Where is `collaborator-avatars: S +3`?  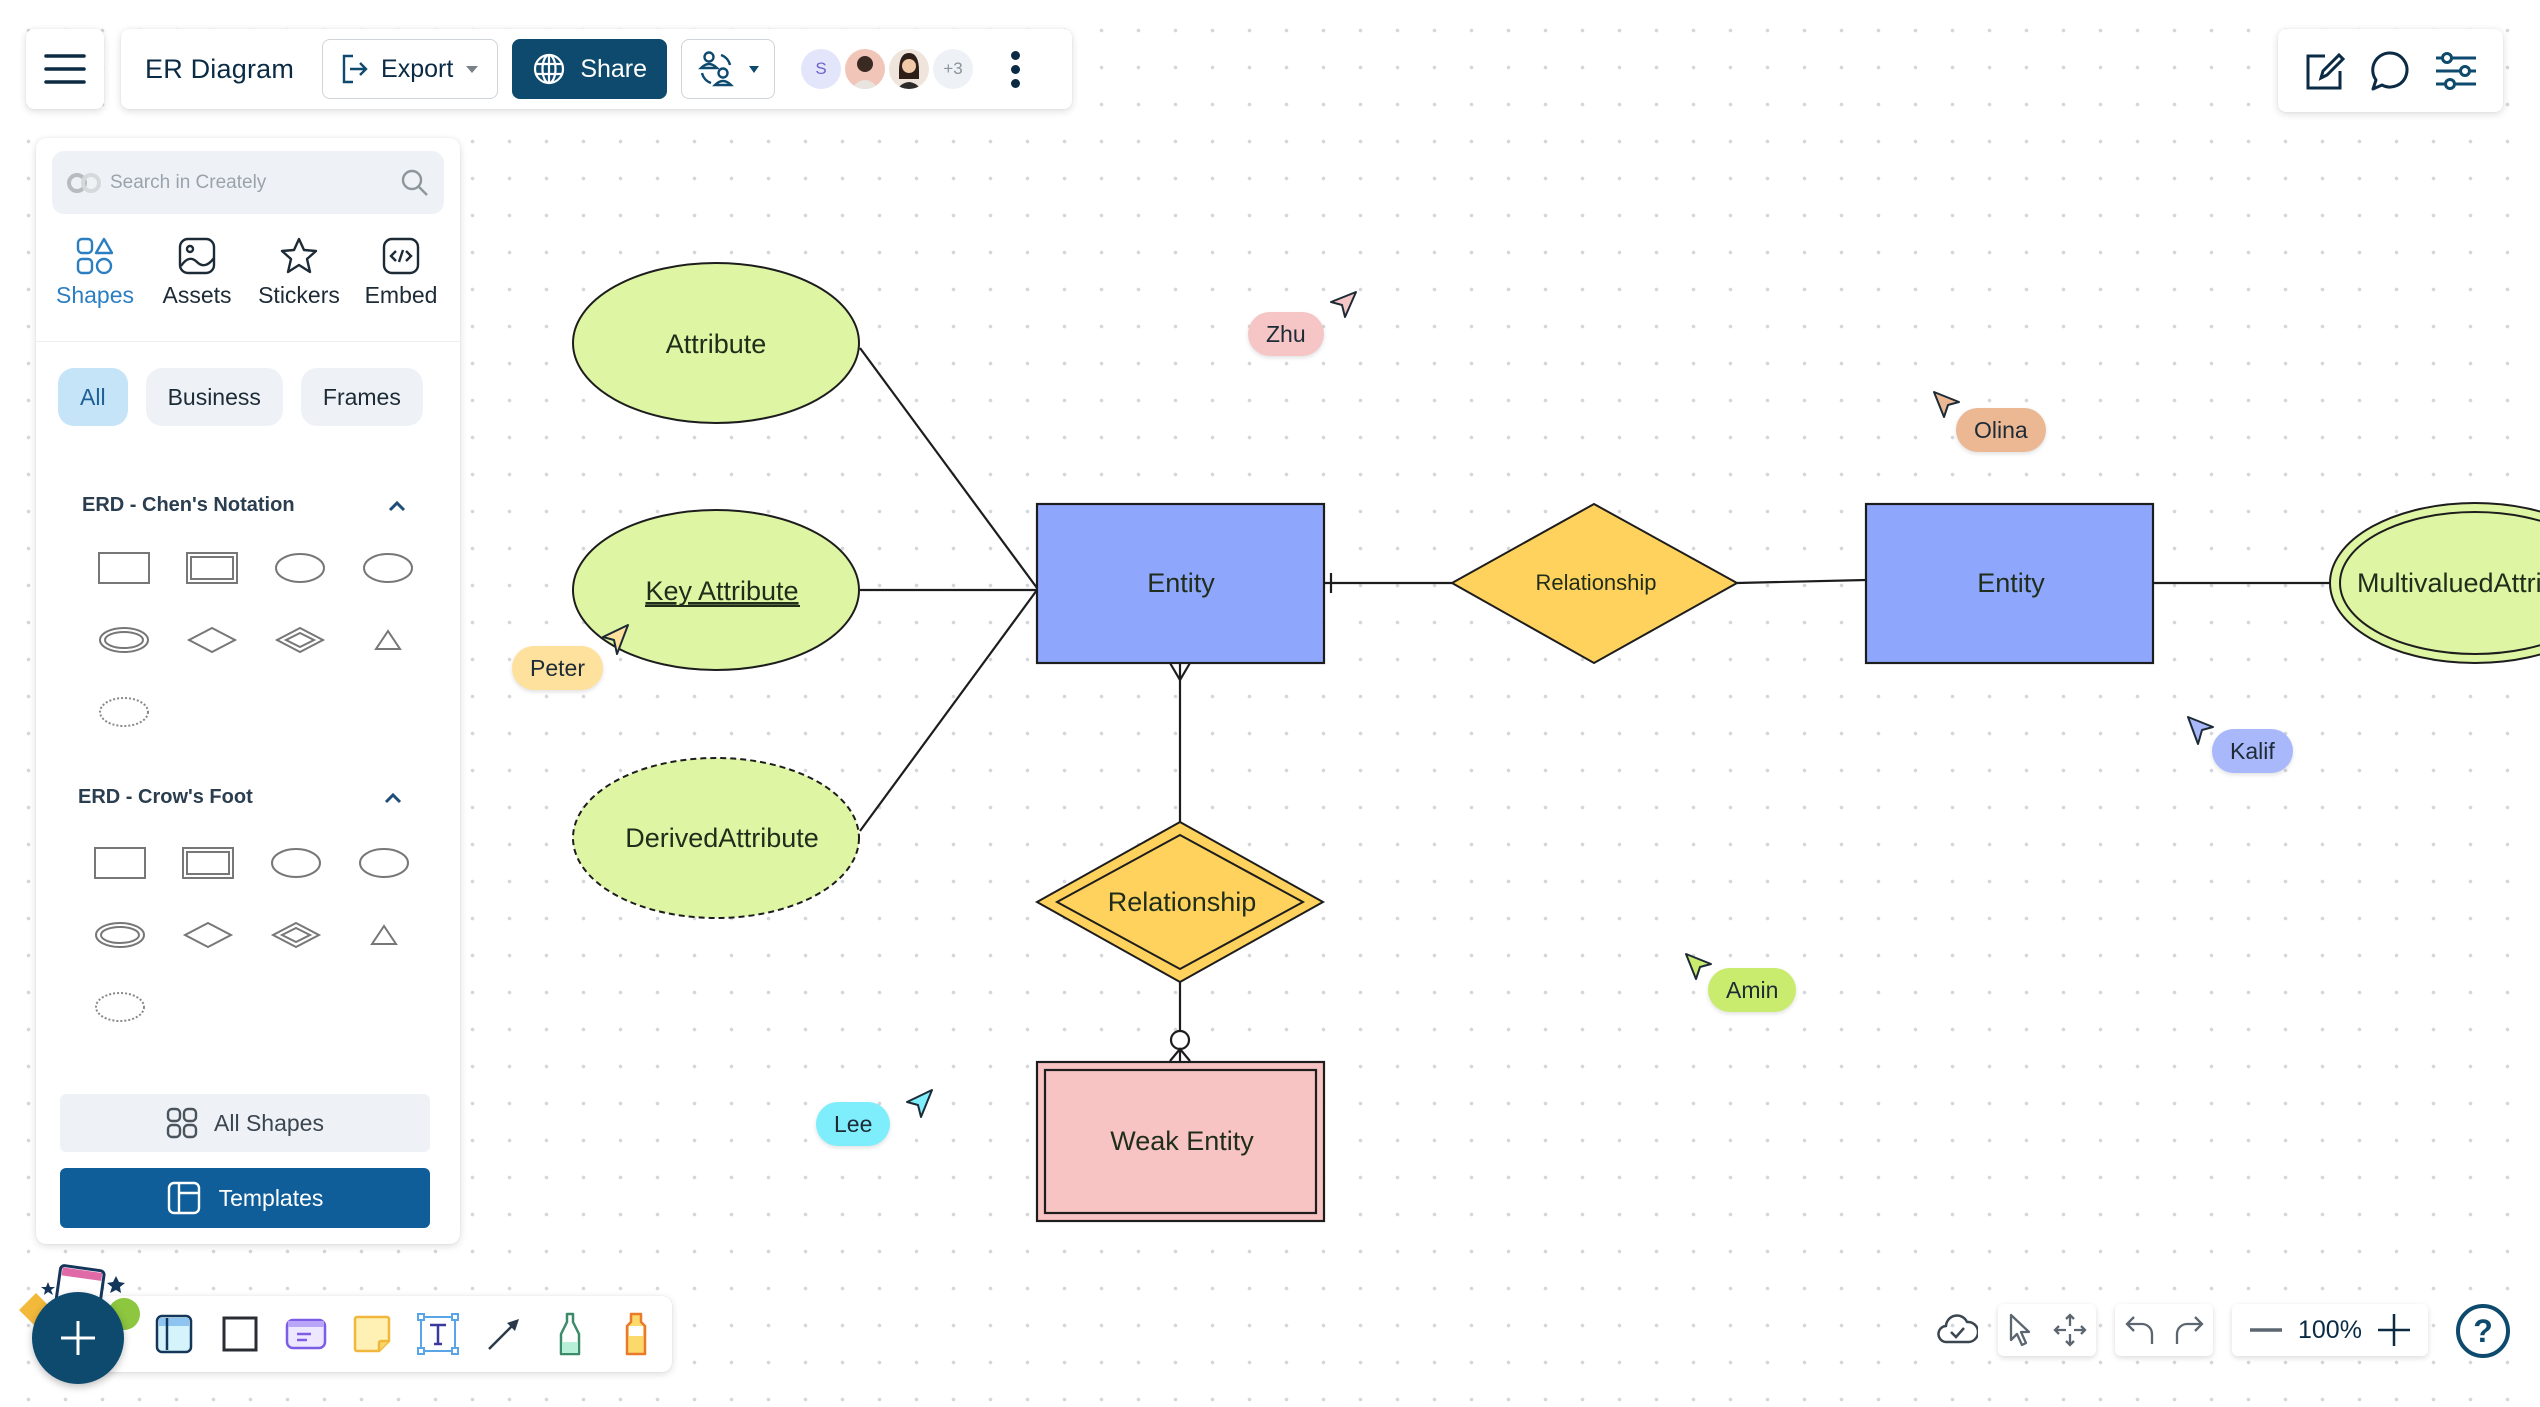 collaborator-avatars: S +3 is located at coordinates (887, 69).